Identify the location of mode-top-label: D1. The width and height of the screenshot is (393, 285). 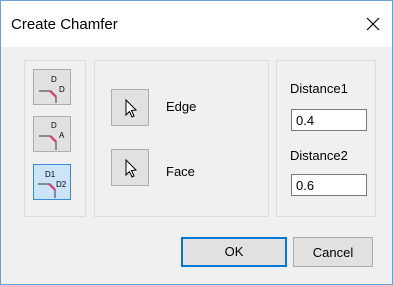
(50, 174).